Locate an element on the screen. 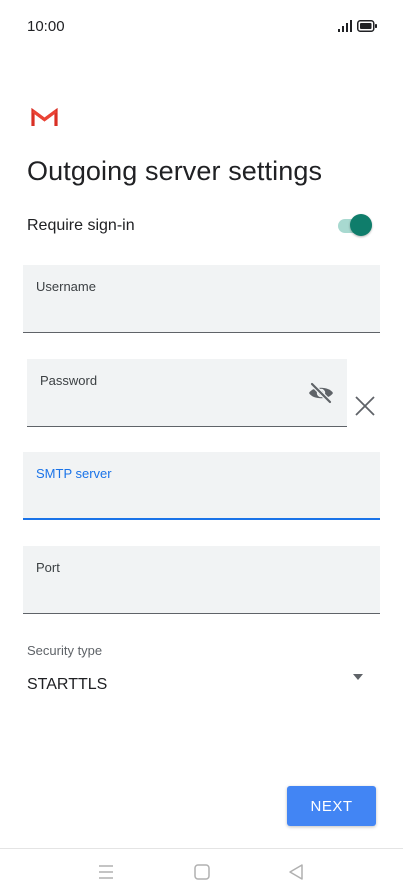  port-input is located at coordinates (184, 596).